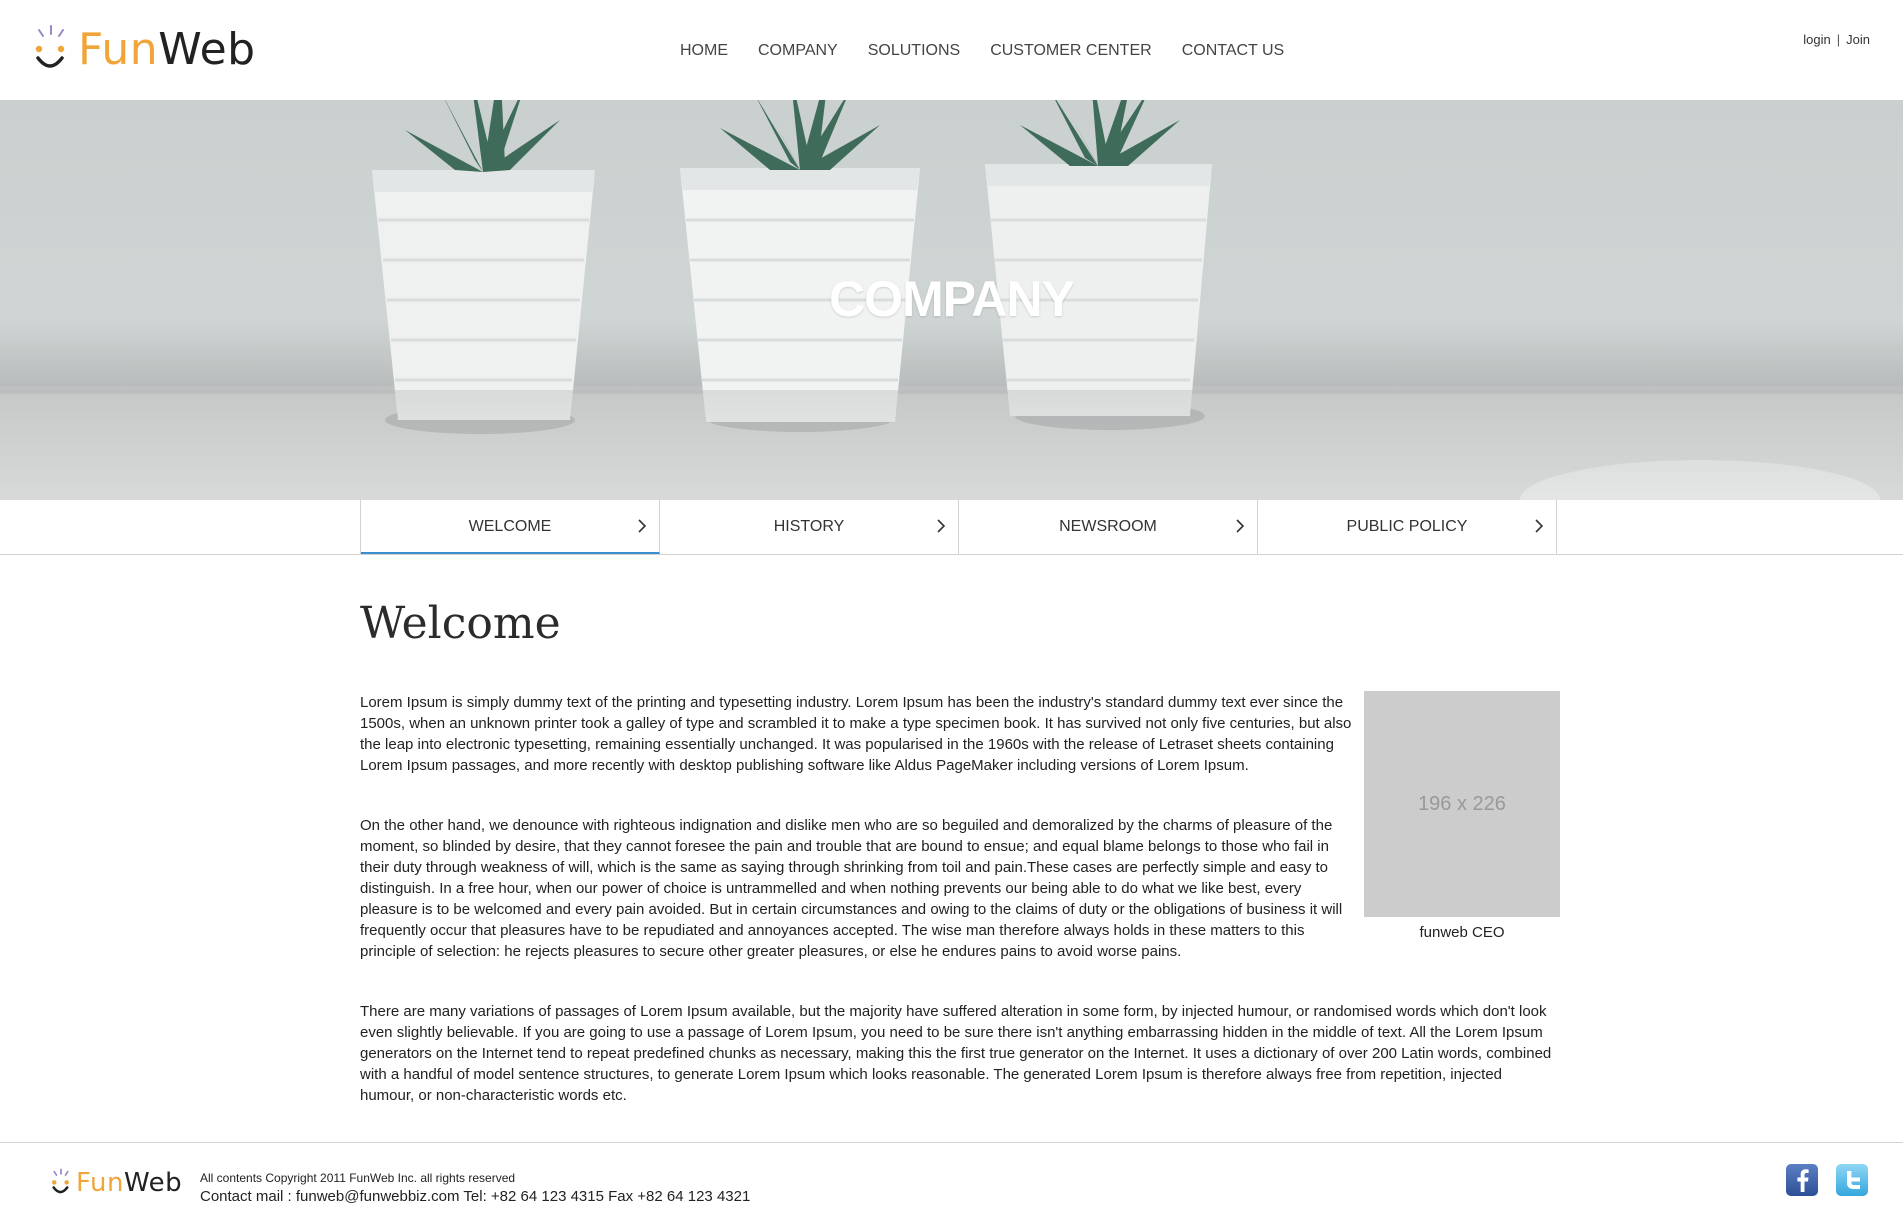  Describe the element at coordinates (711, 51) in the screenshot. I see `nav-home: HOME` at that location.